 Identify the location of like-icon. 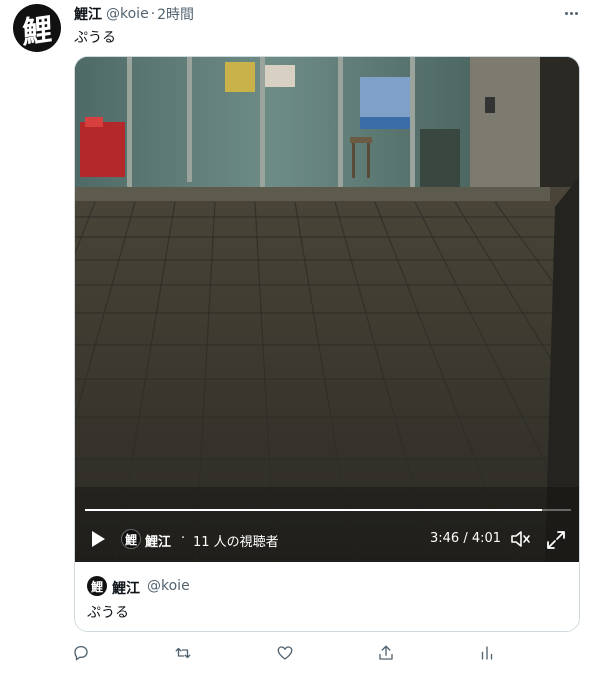
(285, 653).